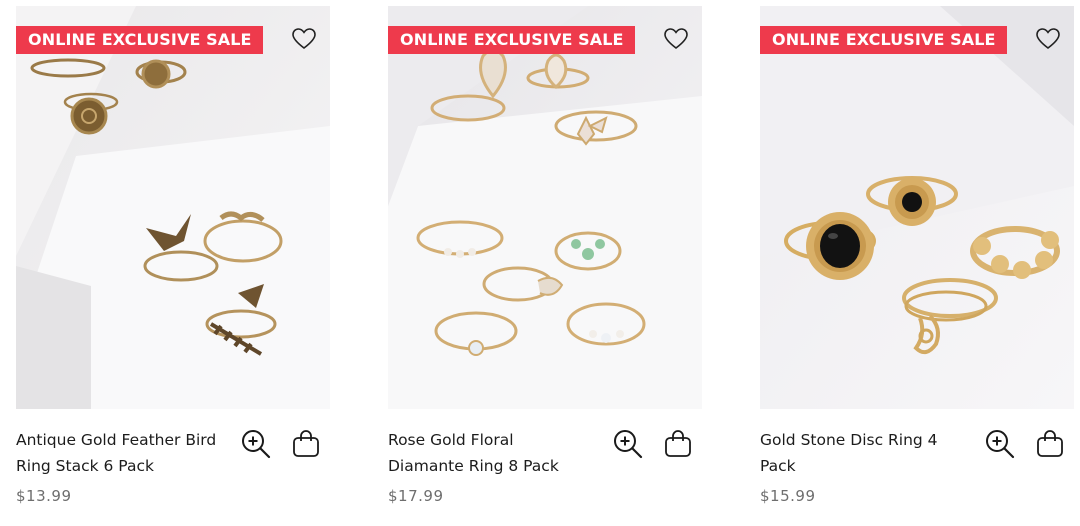  What do you see at coordinates (862, 453) in the screenshot?
I see `product-name: Gold Stone Disc Ring 4 Pack` at bounding box center [862, 453].